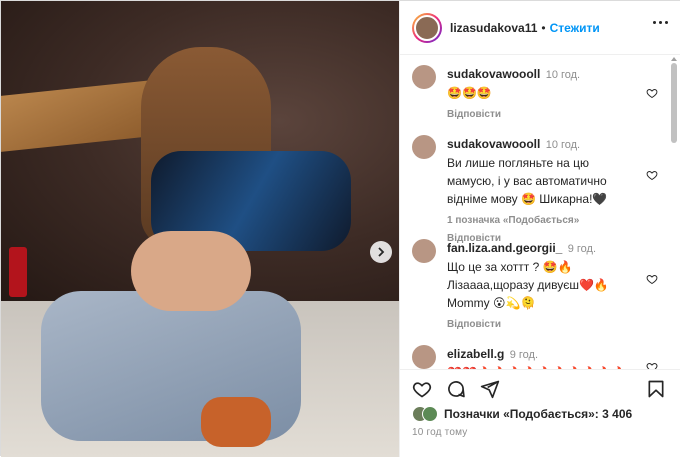 The width and height of the screenshot is (680, 457). What do you see at coordinates (656, 389) in the screenshot?
I see `bookmark-icon` at bounding box center [656, 389].